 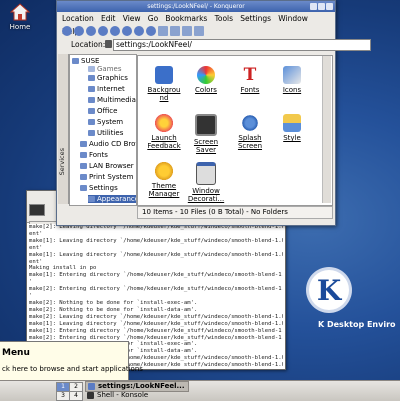 I want to click on background-icon, so click(x=164, y=75).